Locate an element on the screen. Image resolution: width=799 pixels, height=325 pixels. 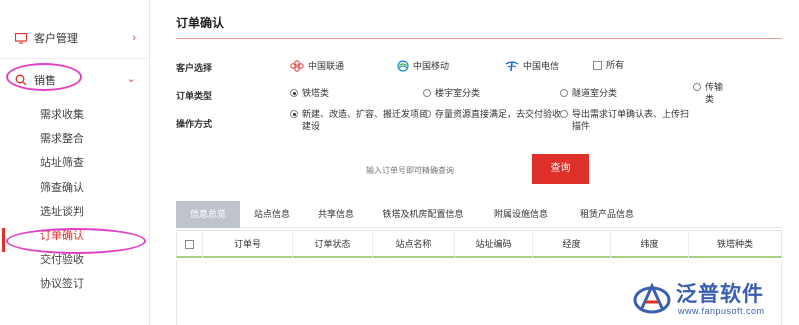
carrier-unicom: 中国联通 is located at coordinates (317, 65).